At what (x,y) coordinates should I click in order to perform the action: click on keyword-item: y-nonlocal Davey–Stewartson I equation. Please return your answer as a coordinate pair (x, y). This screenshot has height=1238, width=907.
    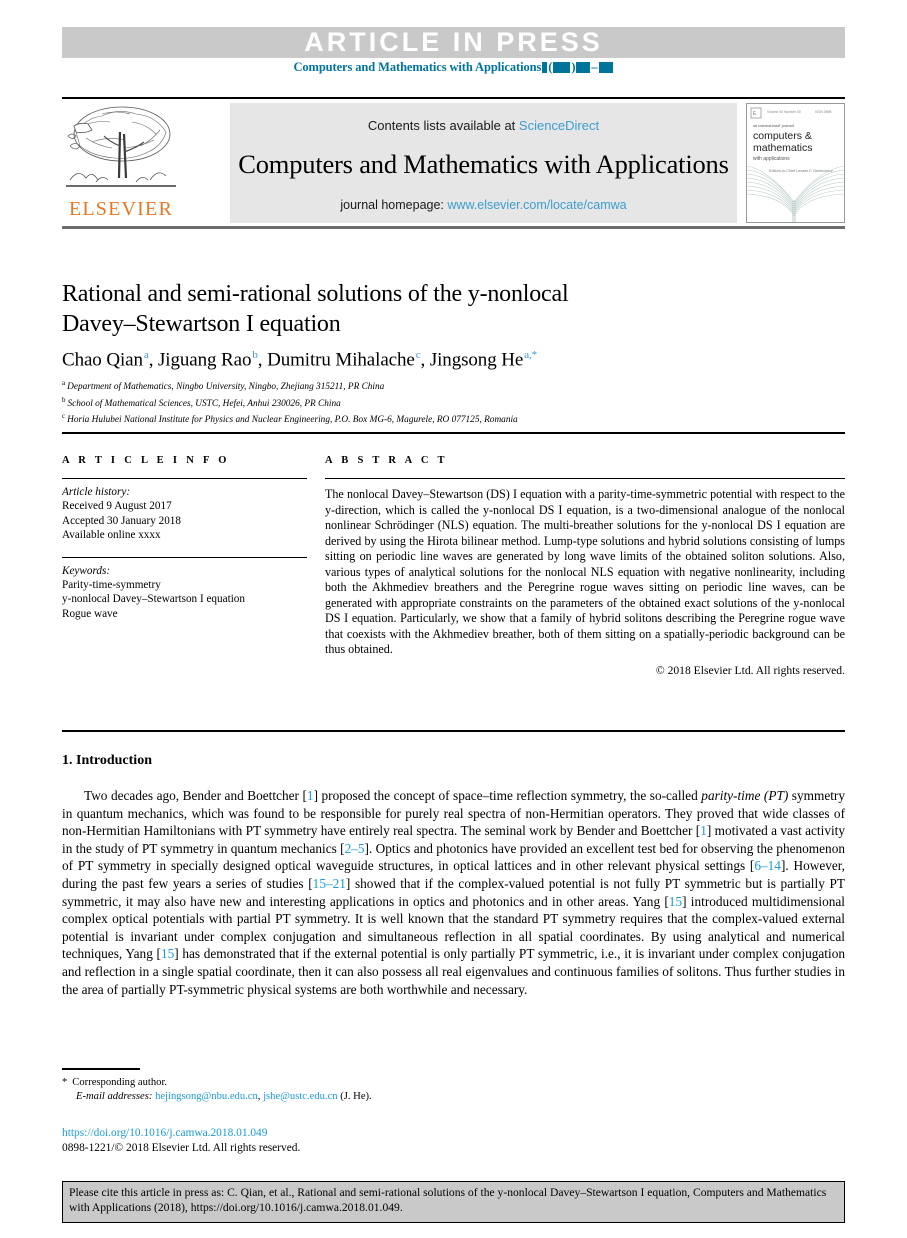
    Looking at the image, I should click on (153, 599).